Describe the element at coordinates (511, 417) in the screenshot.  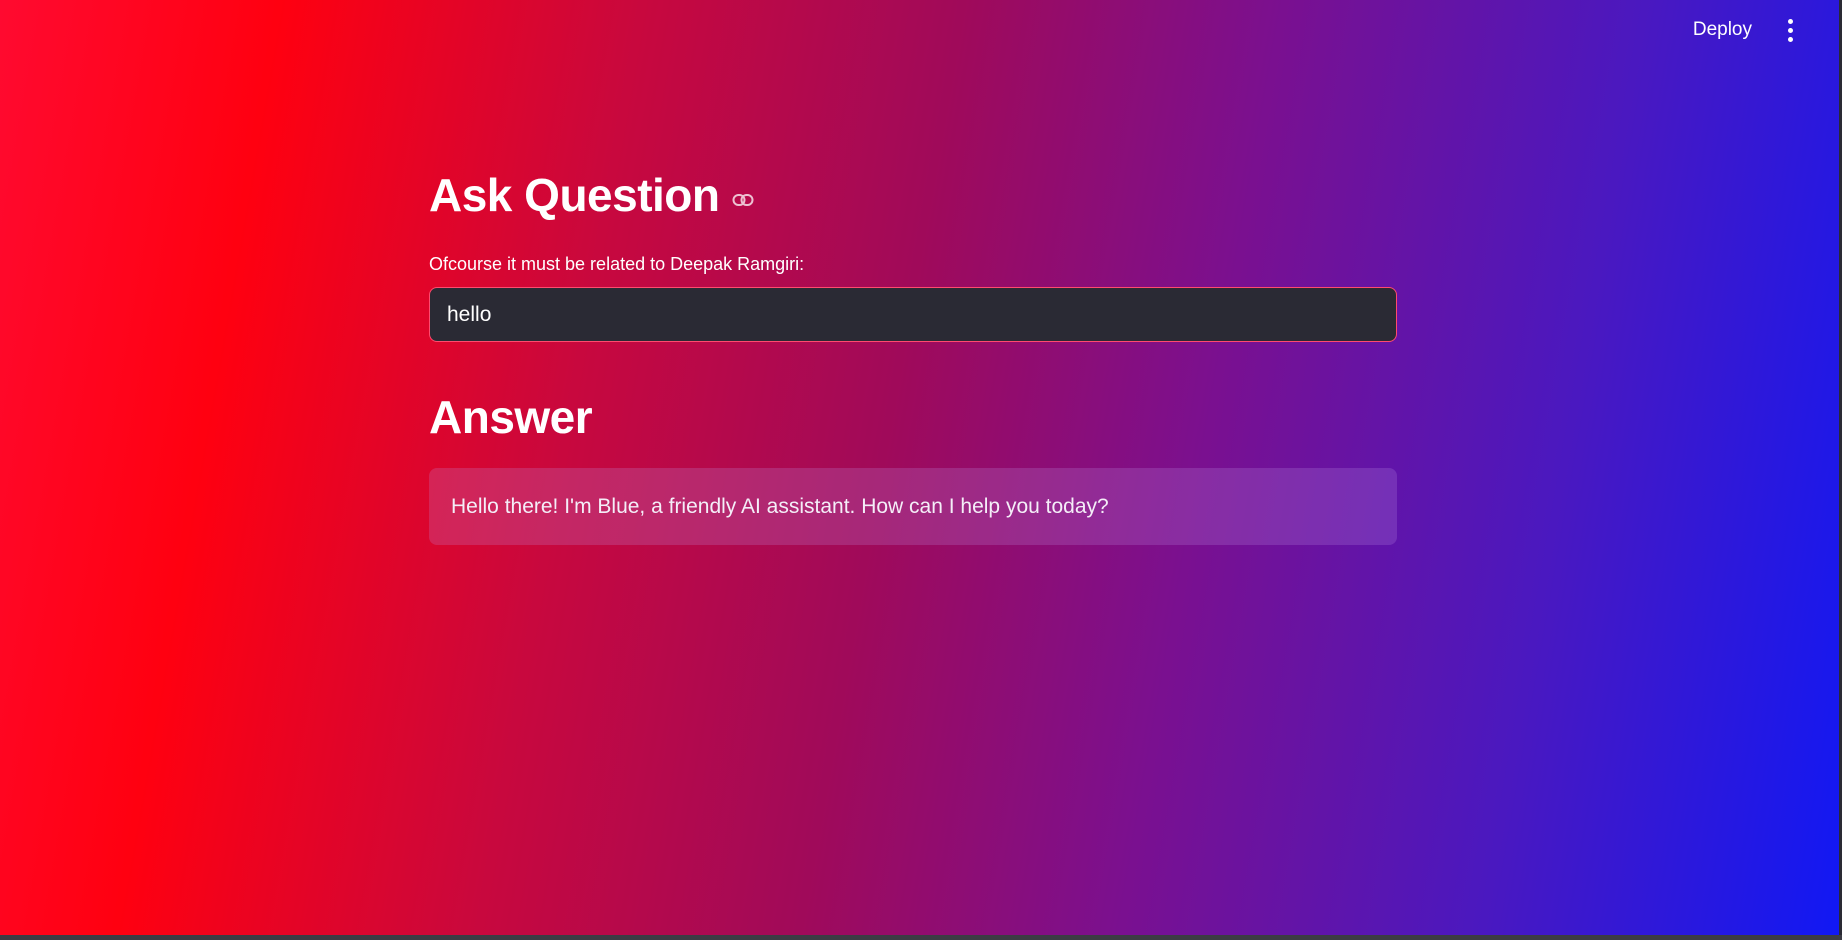
I see `answer-heading: Answer` at that location.